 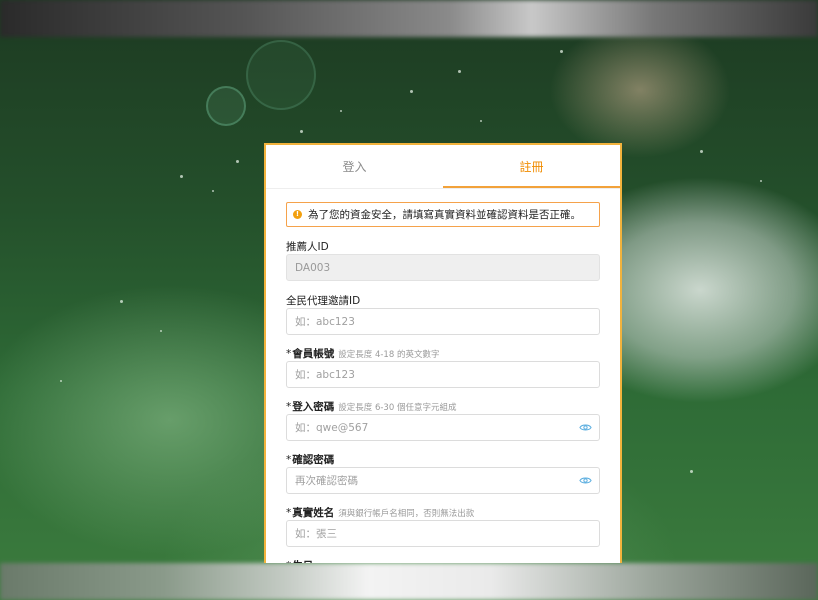 I want to click on account-placeholder: 如：abc123, so click(x=325, y=375).